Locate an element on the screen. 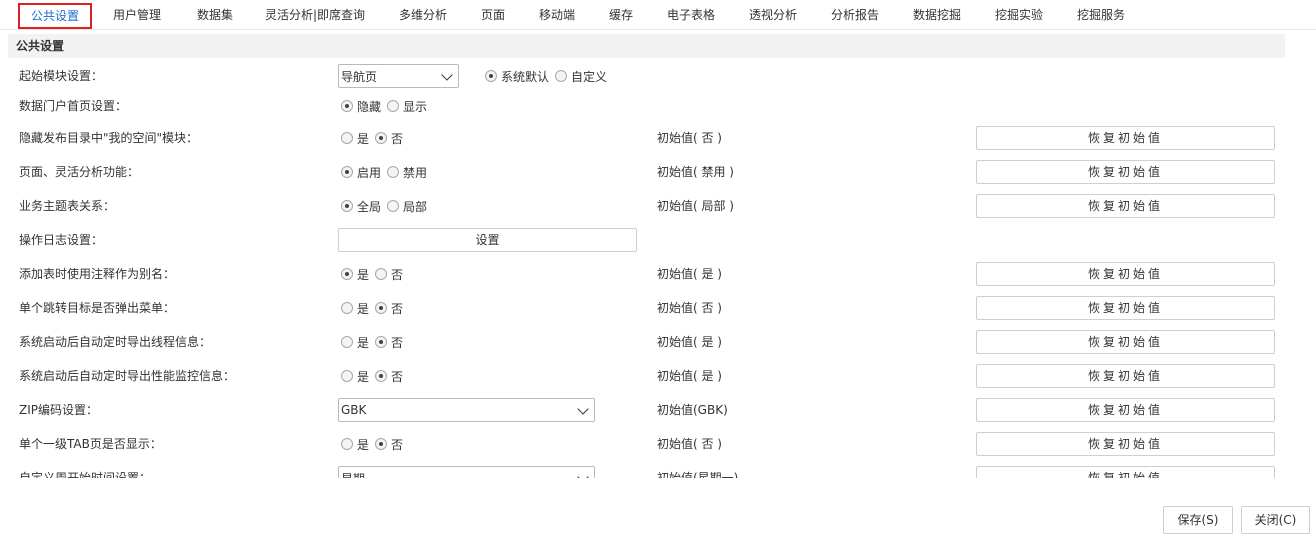 The height and width of the screenshot is (554, 1316). tab-olap: 多维分析 is located at coordinates (423, 16).